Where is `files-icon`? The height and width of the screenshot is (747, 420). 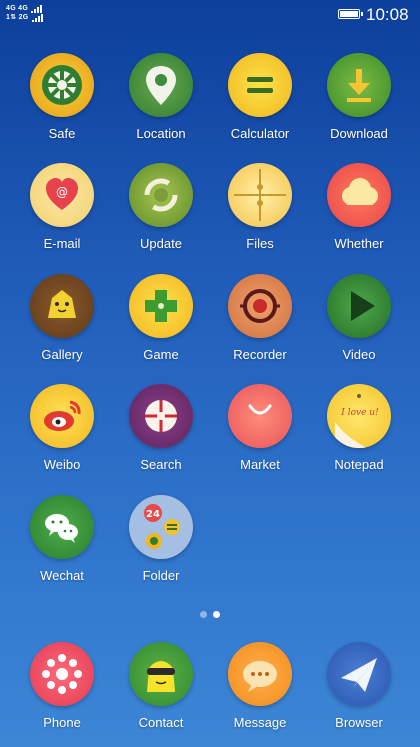 files-icon is located at coordinates (260, 195).